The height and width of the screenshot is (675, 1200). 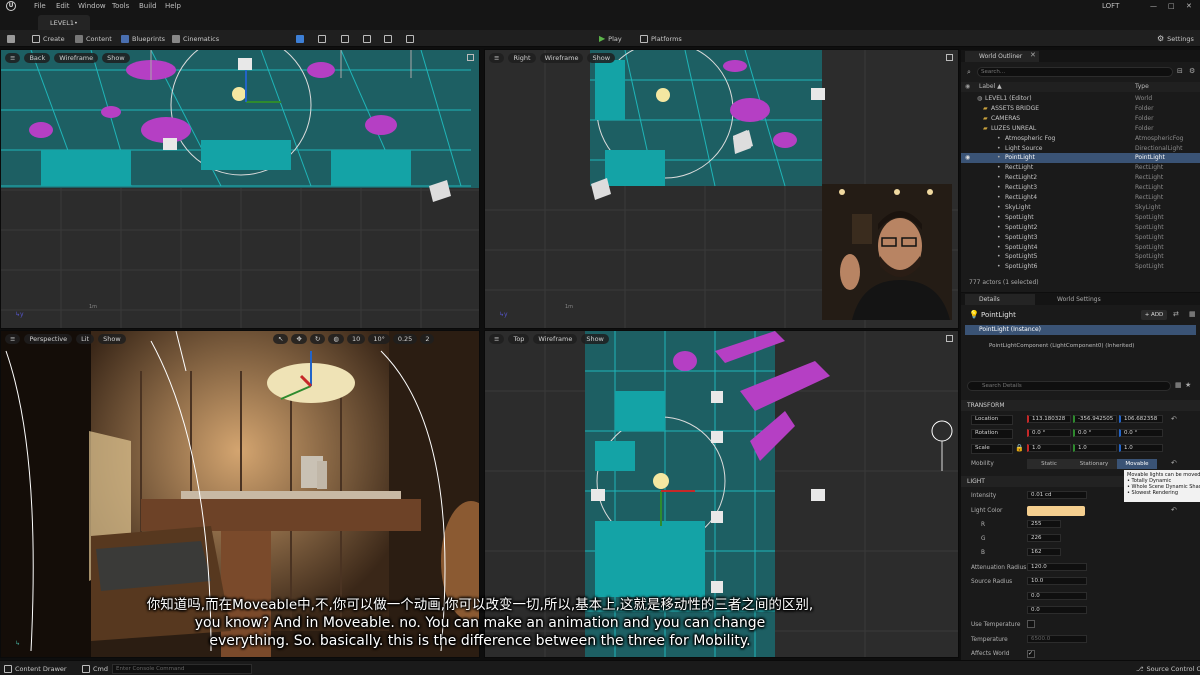 I want to click on world-space-icon: ◍, so click(x=336, y=339).